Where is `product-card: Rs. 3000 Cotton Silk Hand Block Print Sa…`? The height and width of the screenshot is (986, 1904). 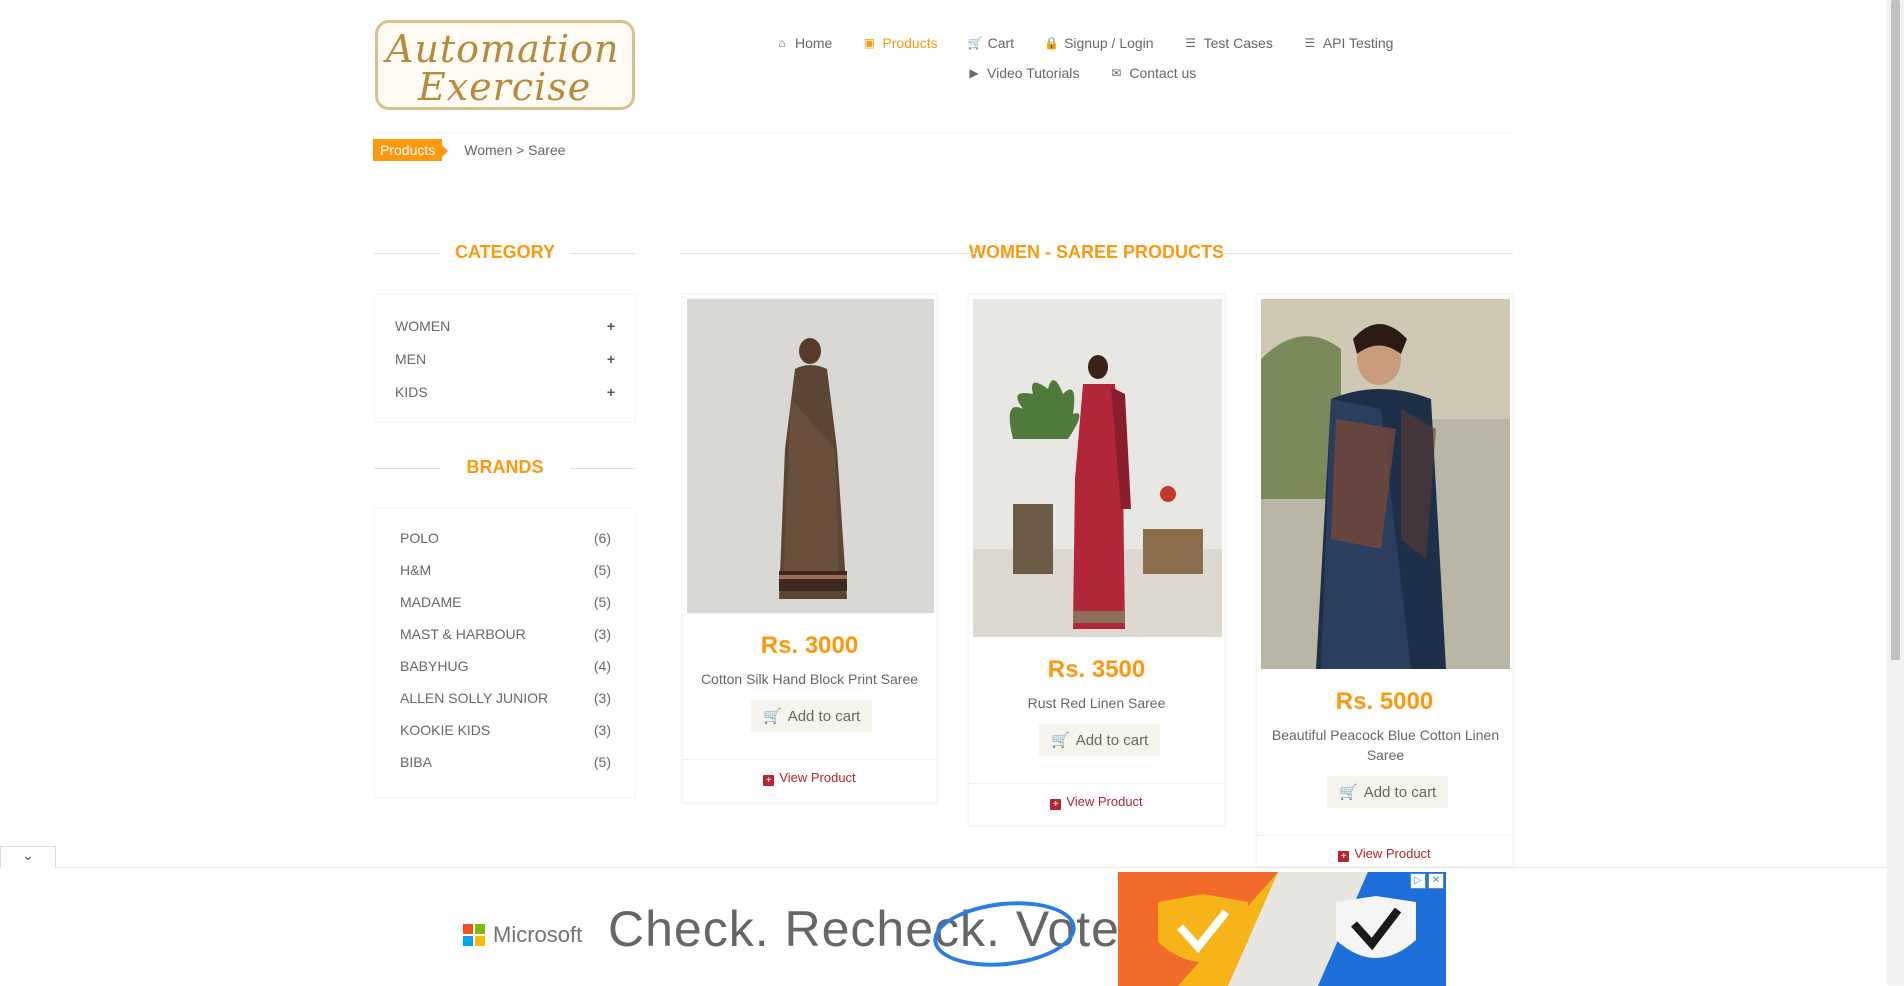
product-card: Rs. 3000 Cotton Silk Hand Block Print Sa… is located at coordinates (809, 548).